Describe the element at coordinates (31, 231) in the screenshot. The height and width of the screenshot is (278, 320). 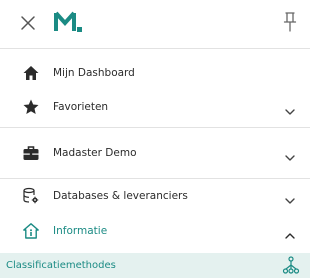
I see `info-home-icon` at that location.